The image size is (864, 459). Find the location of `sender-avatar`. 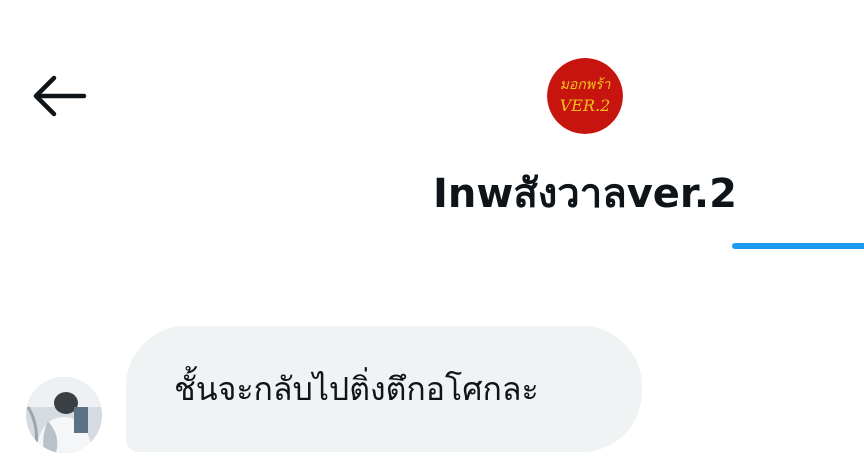

sender-avatar is located at coordinates (64, 415).